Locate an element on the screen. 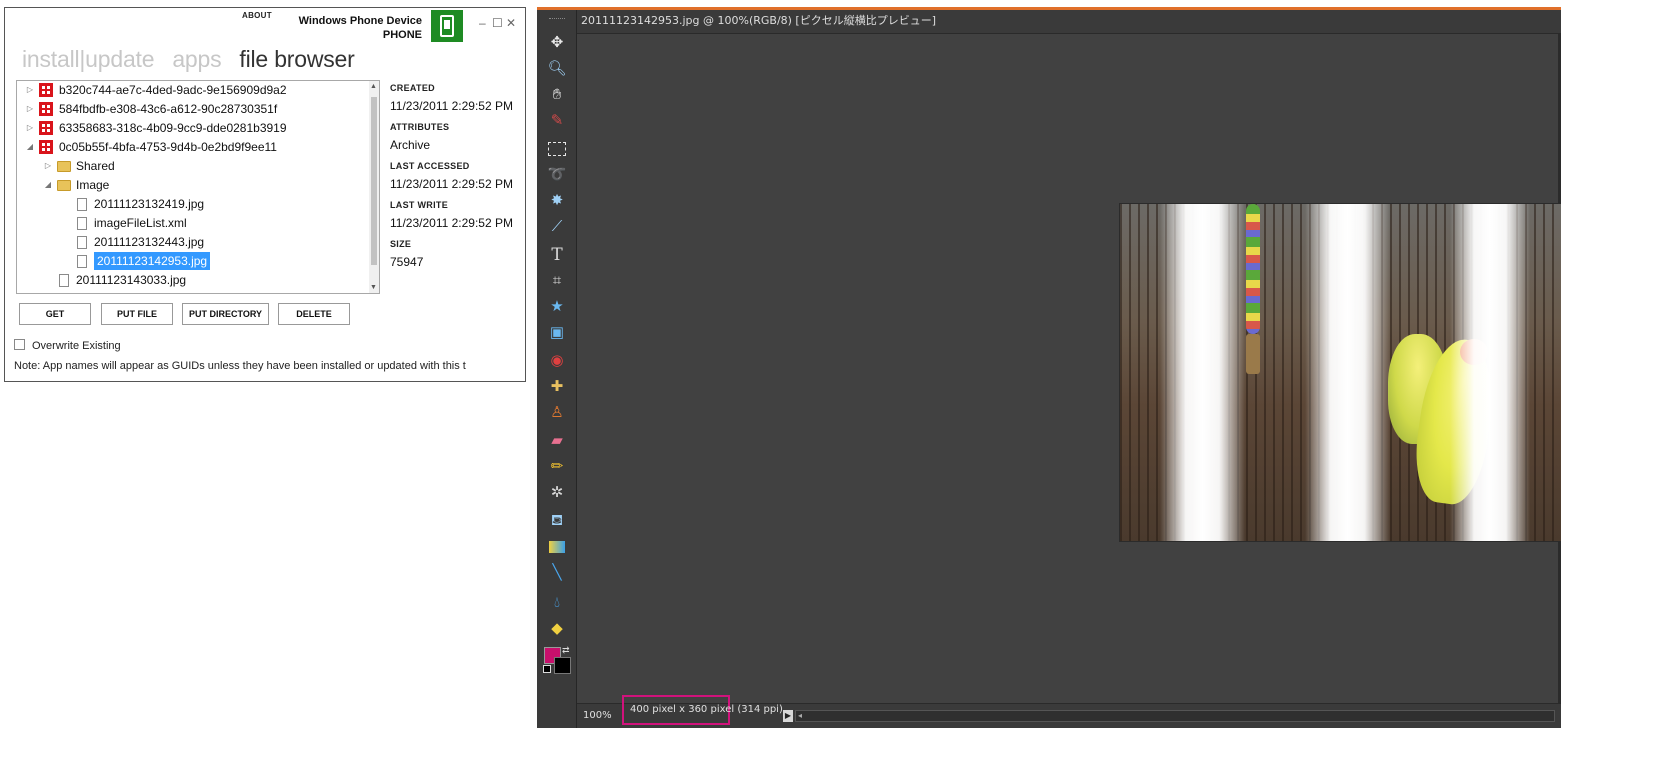 The image size is (1669, 780). main-nav: install|update apps file browser is located at coordinates (197, 59).